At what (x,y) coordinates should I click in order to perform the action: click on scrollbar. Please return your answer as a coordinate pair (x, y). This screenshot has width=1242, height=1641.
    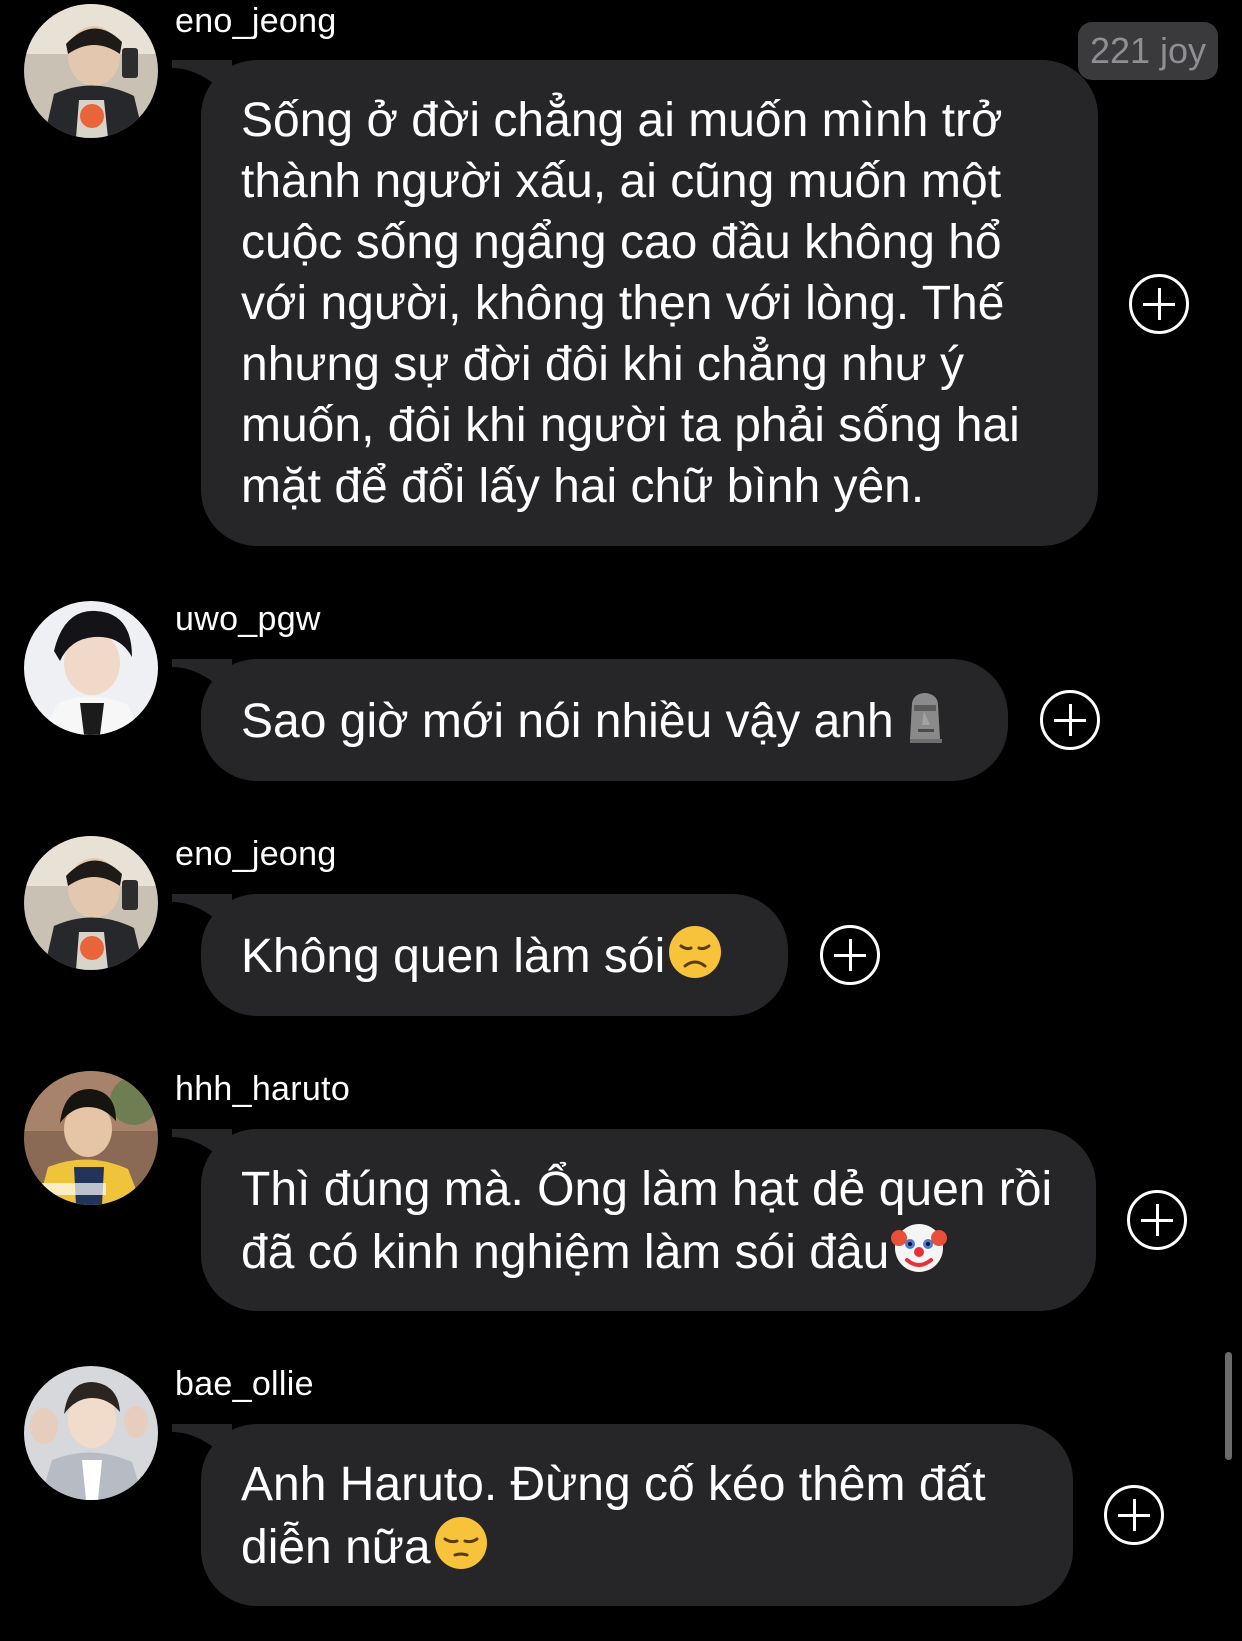
    Looking at the image, I should click on (1228, 1406).